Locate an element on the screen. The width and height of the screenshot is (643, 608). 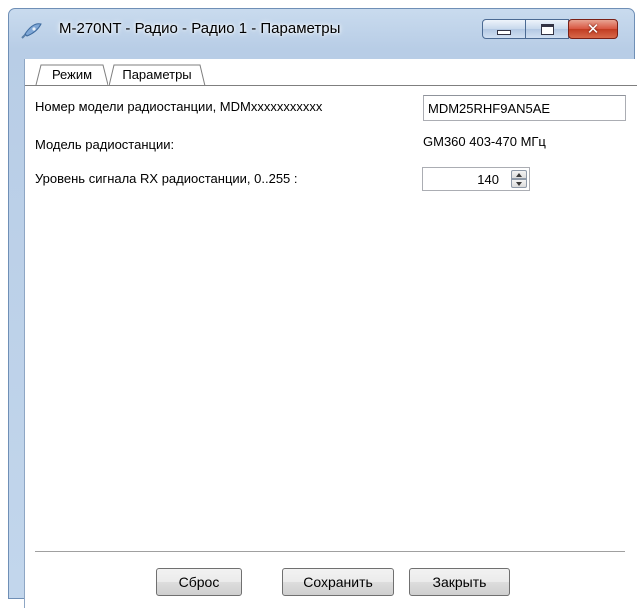
close-icon: ✕ is located at coordinates (593, 28).